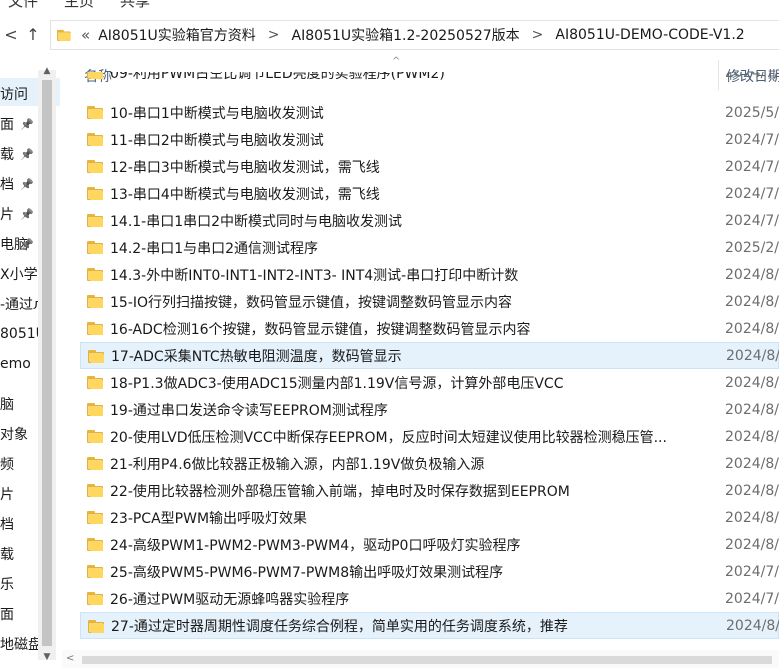 The height and width of the screenshot is (668, 779). I want to click on nav-item: 乐, so click(7, 584).